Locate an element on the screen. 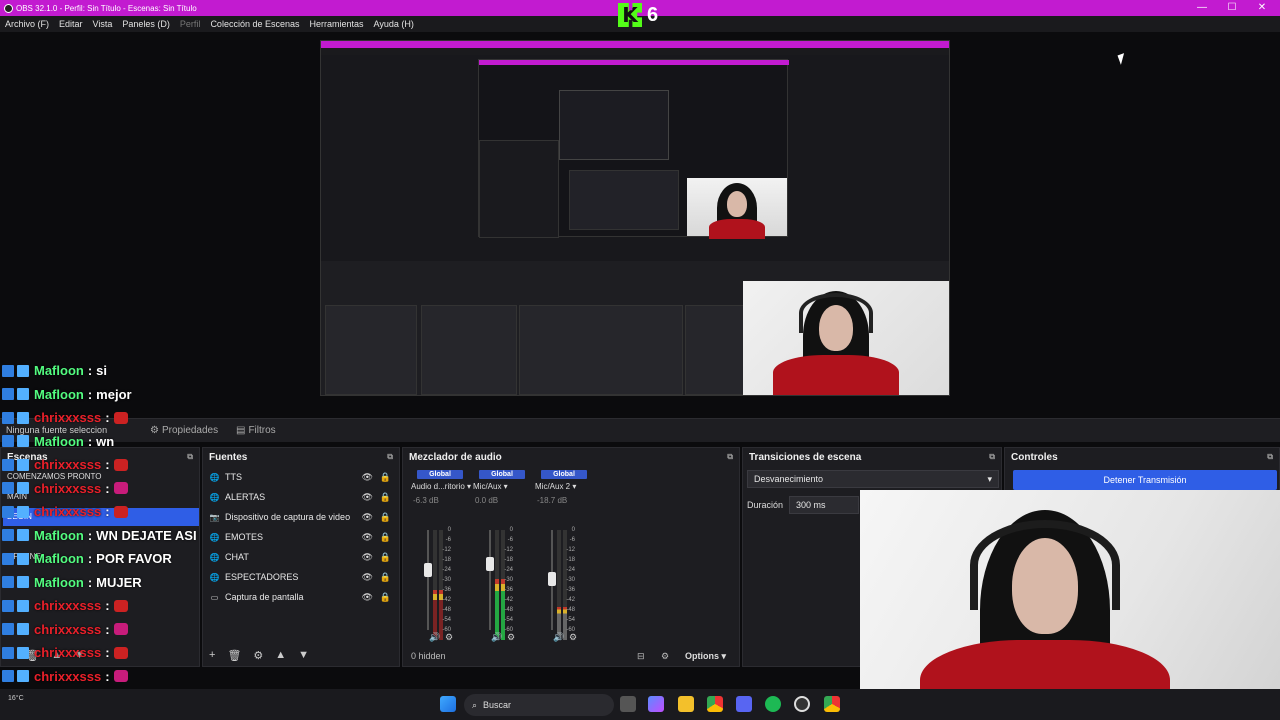 The image size is (1280, 720). maximize-button: ☐ is located at coordinates (1232, 8).